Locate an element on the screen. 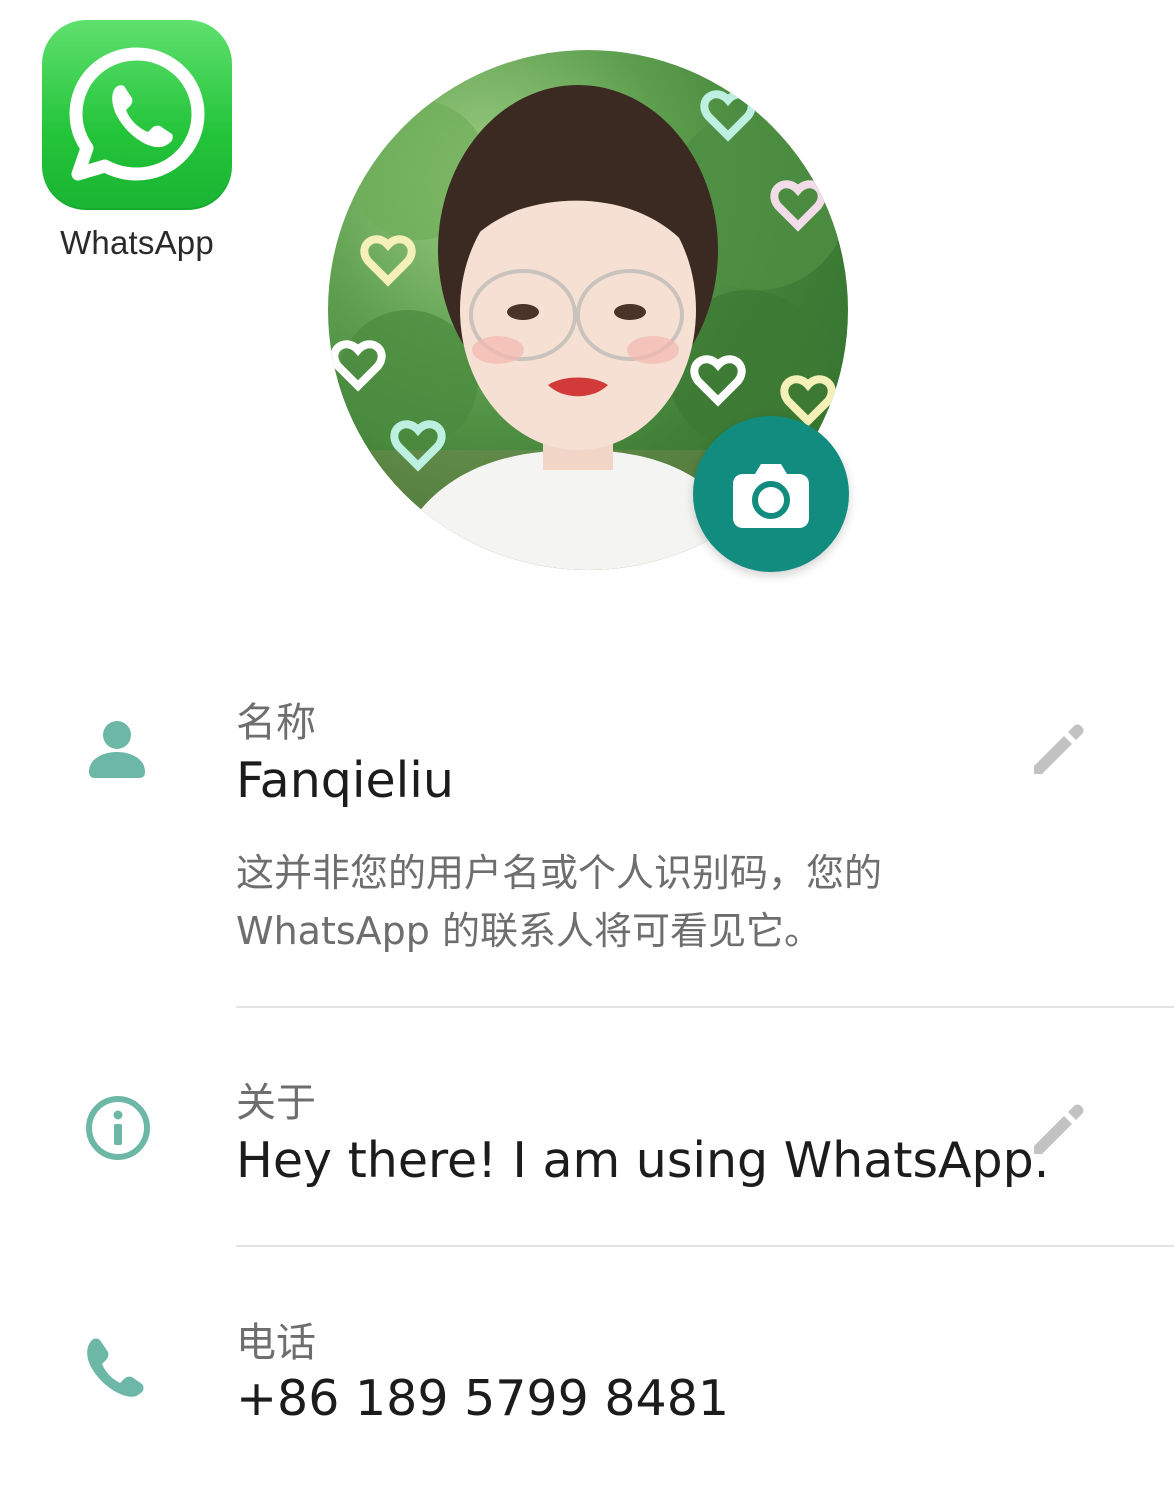 This screenshot has height=1500, width=1174. app-name: WhatsApp is located at coordinates (137, 242).